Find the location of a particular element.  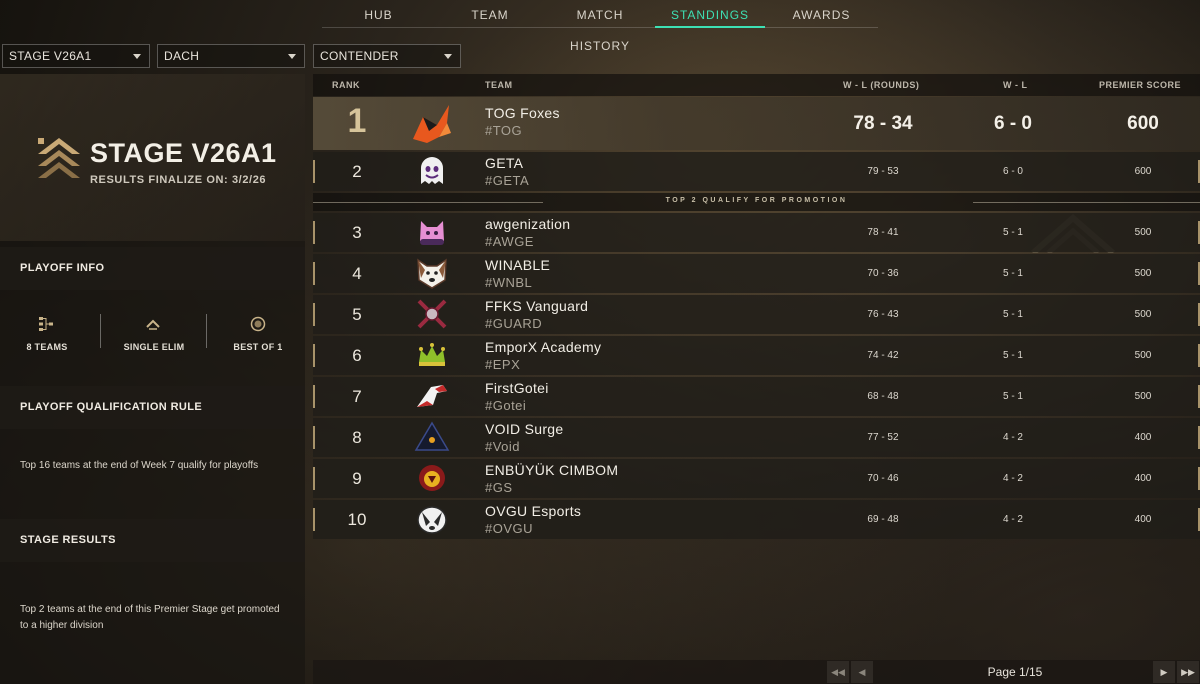

tab-match-history: MATCH HISTORY is located at coordinates (600, 26).